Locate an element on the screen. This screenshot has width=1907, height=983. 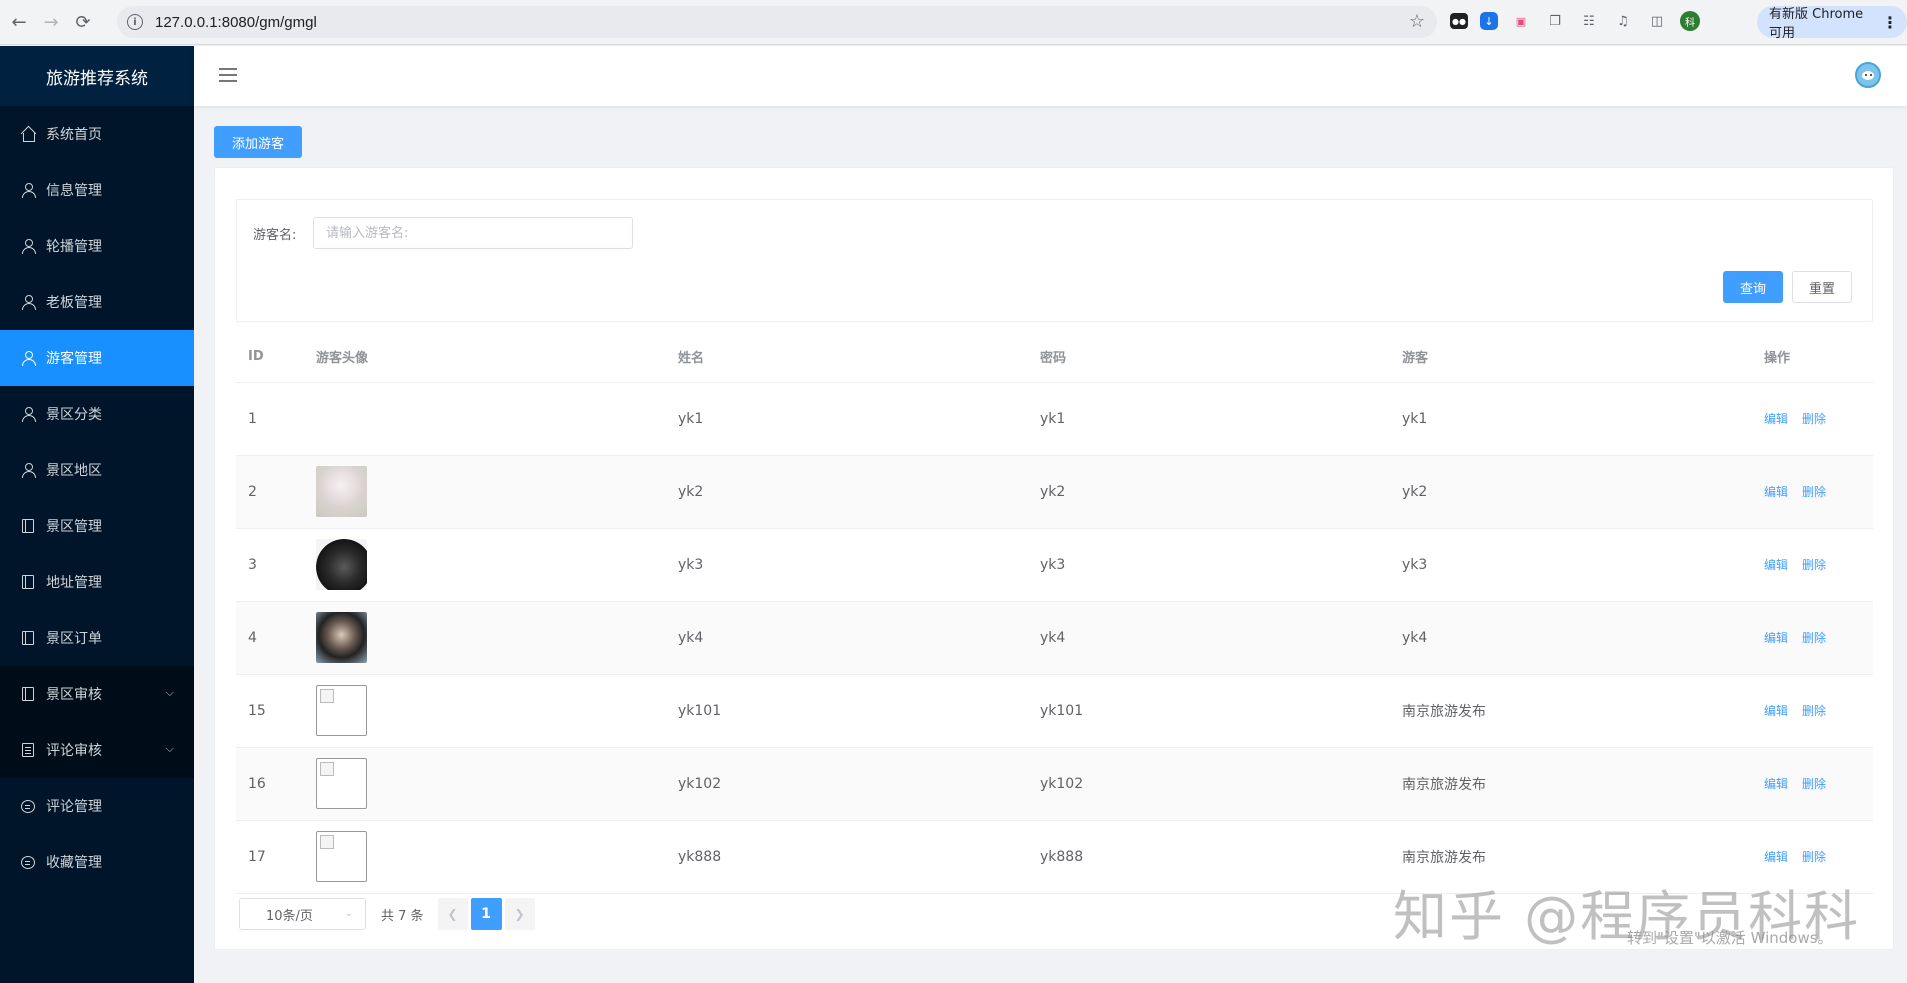
chrome-update-text: 有新版 Chrome 可用 is located at coordinates (1816, 24).